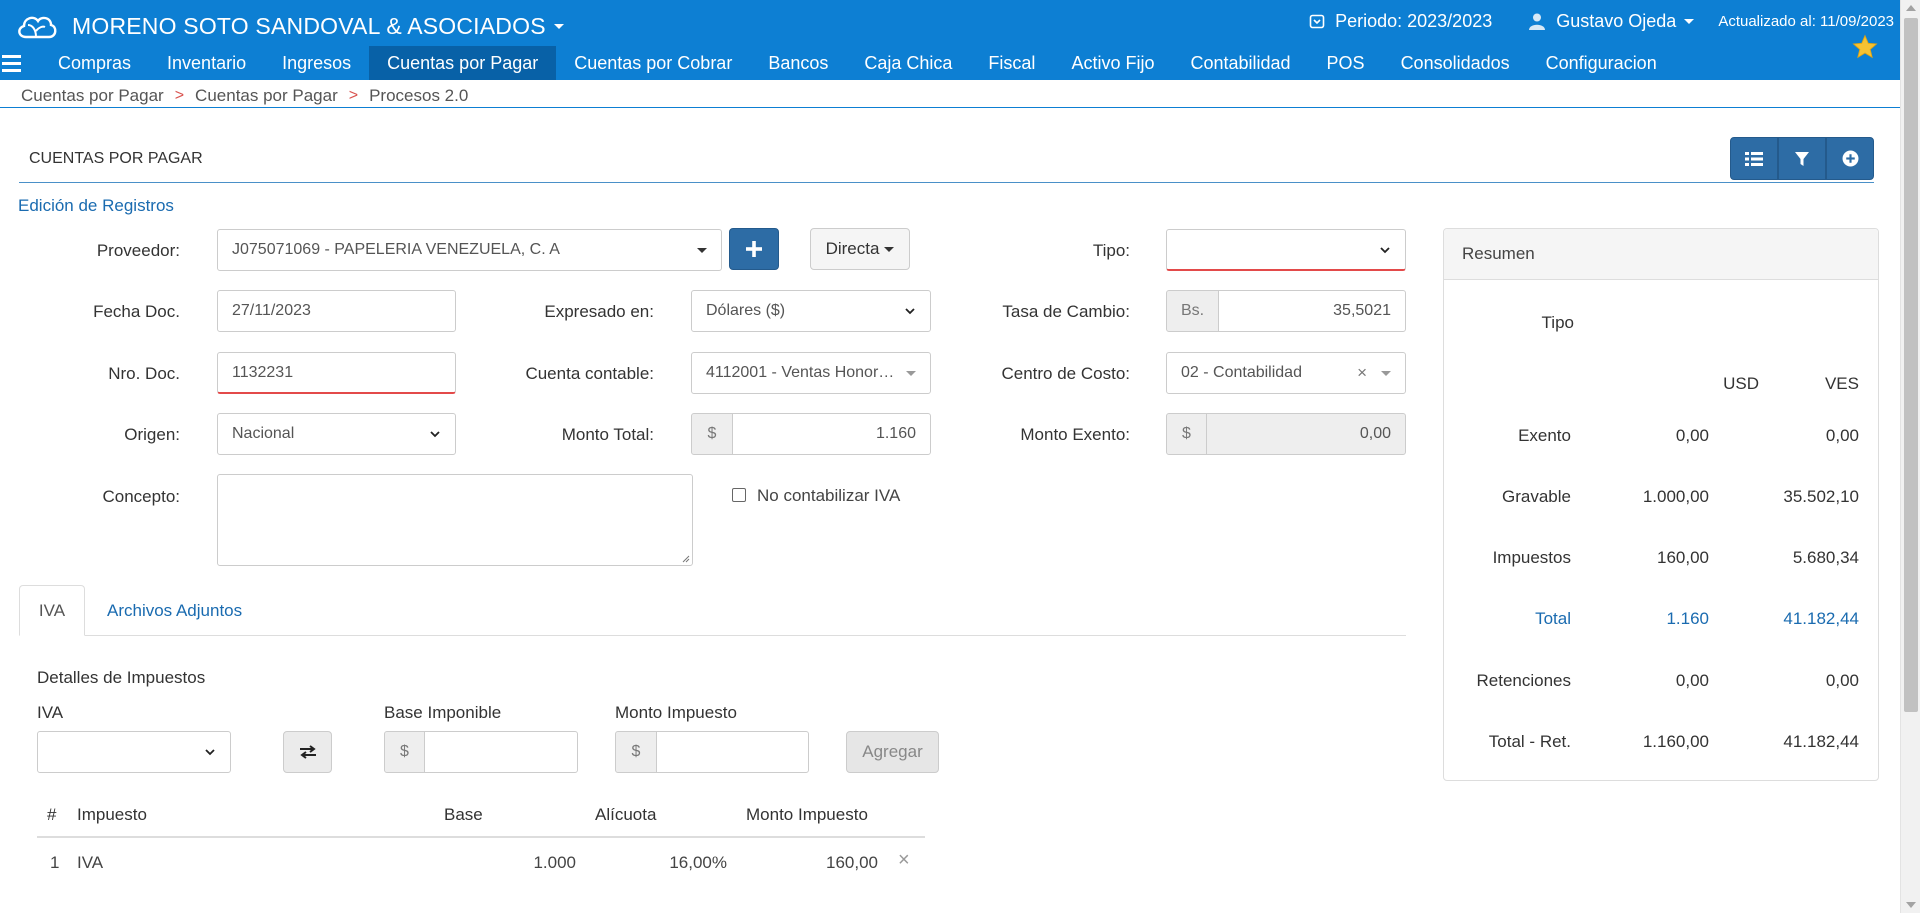 This screenshot has width=1920, height=913. I want to click on add-record-button, so click(1850, 158).